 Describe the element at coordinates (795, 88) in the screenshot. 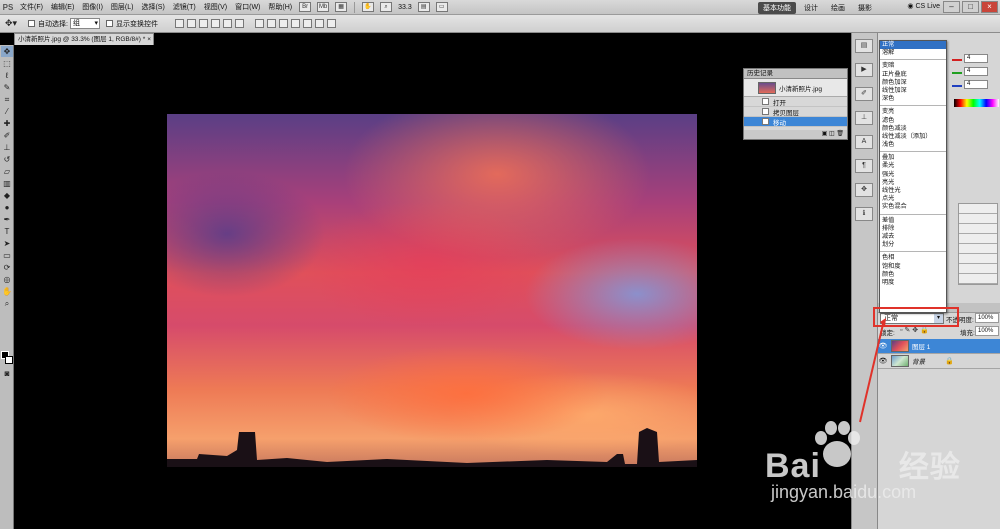

I see `history-snapshot: 小清新照片.jpg` at that location.